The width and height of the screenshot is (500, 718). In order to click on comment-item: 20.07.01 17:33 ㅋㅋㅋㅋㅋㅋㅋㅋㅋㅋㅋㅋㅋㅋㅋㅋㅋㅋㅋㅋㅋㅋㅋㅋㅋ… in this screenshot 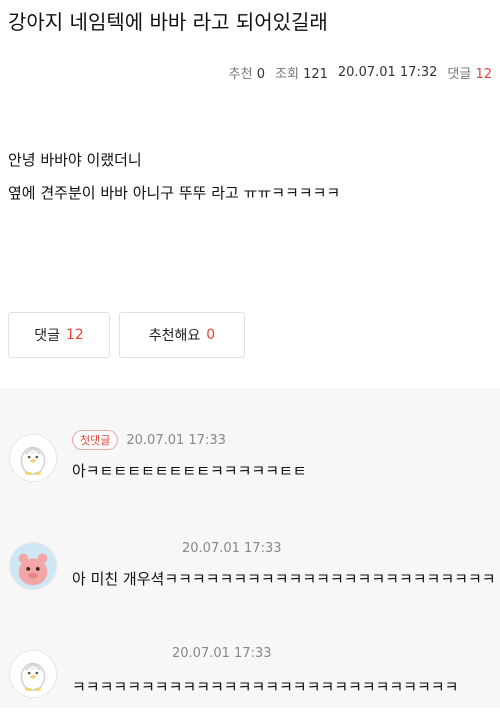, I will do `click(250, 678)`.